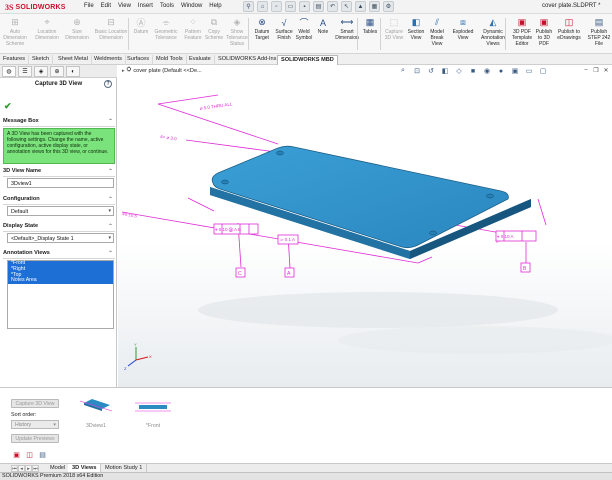  What do you see at coordinates (111, 29) in the screenshot?
I see `basic-location-dimension-button: ⊟ Basic Location Dimension` at bounding box center [111, 29].